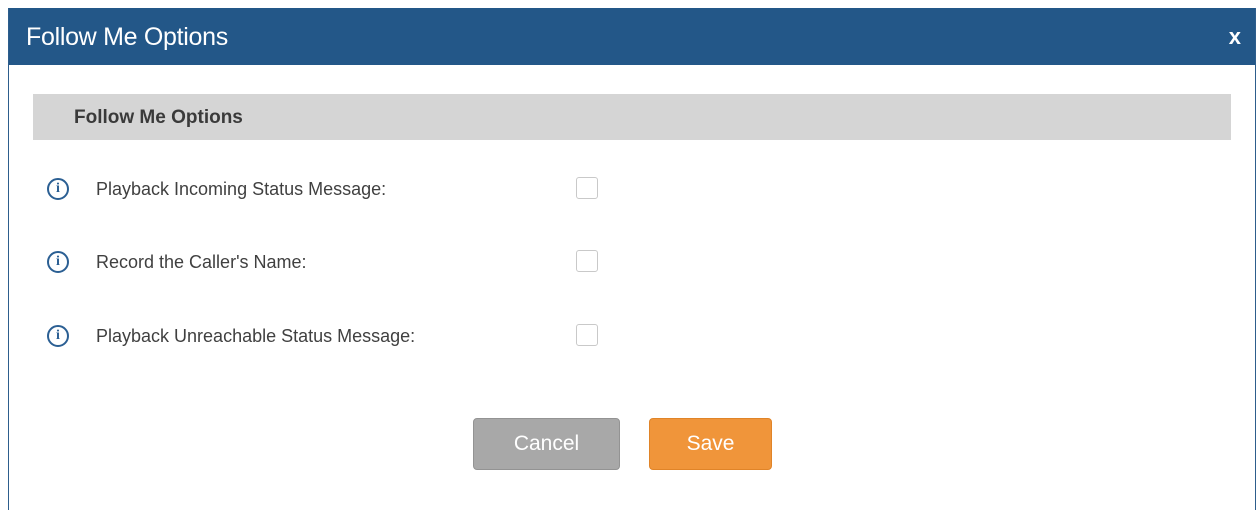  I want to click on checkbox-record-caller-name, so click(587, 261).